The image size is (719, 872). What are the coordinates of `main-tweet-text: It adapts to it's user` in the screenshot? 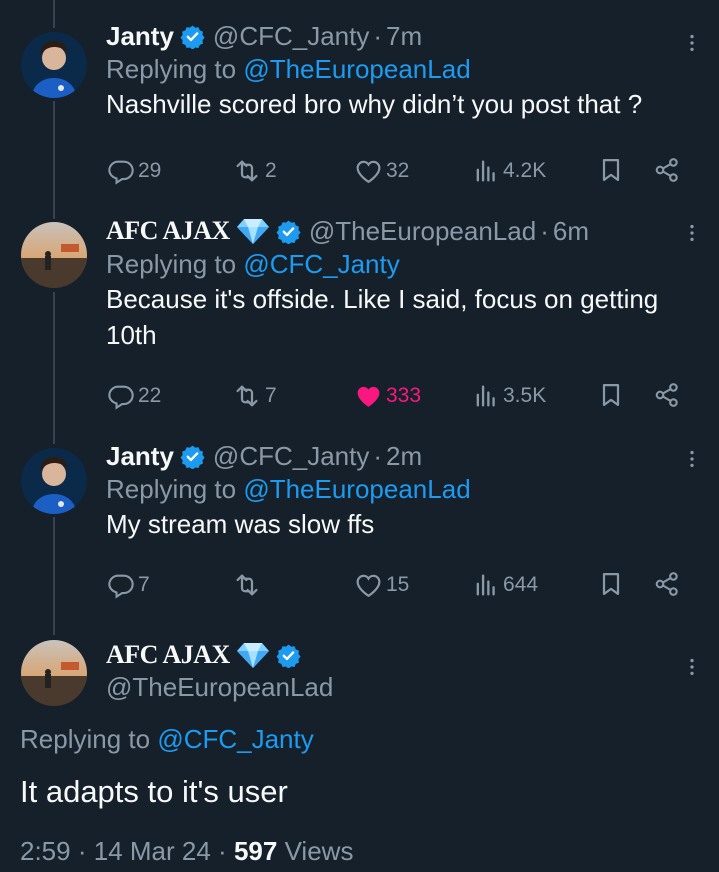 It's located at (154, 791).